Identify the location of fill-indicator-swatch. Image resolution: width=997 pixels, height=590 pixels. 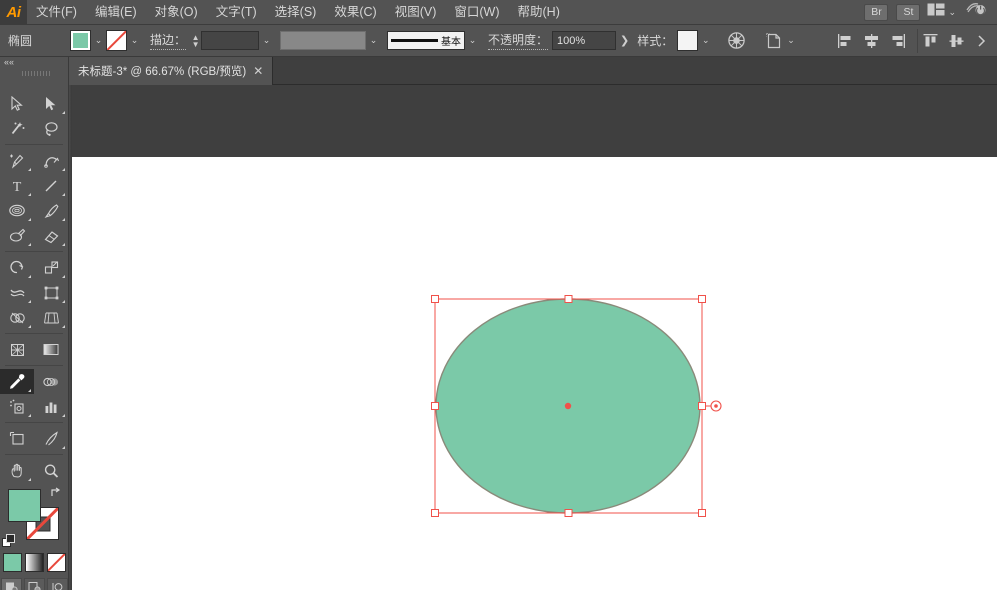
(24, 505).